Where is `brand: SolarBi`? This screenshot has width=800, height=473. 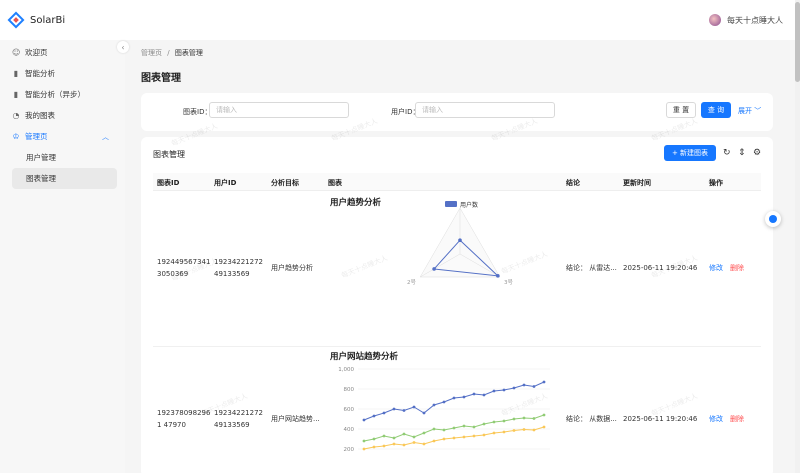
brand: SolarBi is located at coordinates (36, 20).